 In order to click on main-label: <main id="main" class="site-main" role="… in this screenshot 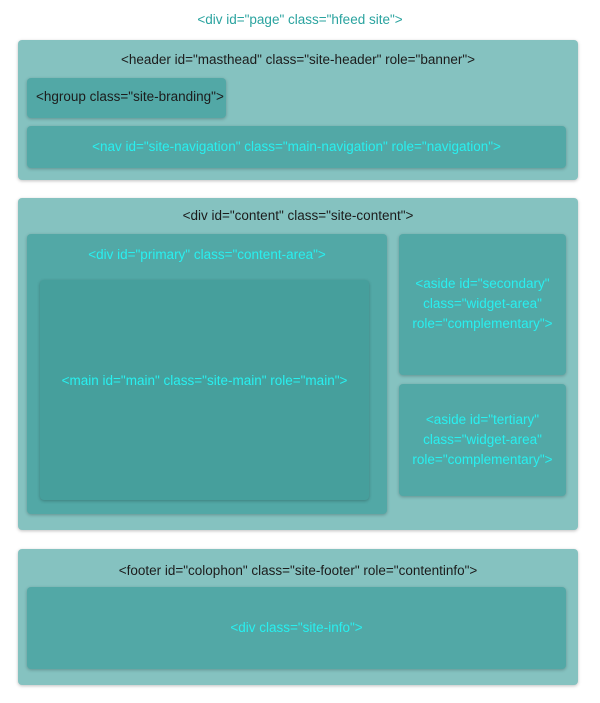, I will do `click(204, 380)`.